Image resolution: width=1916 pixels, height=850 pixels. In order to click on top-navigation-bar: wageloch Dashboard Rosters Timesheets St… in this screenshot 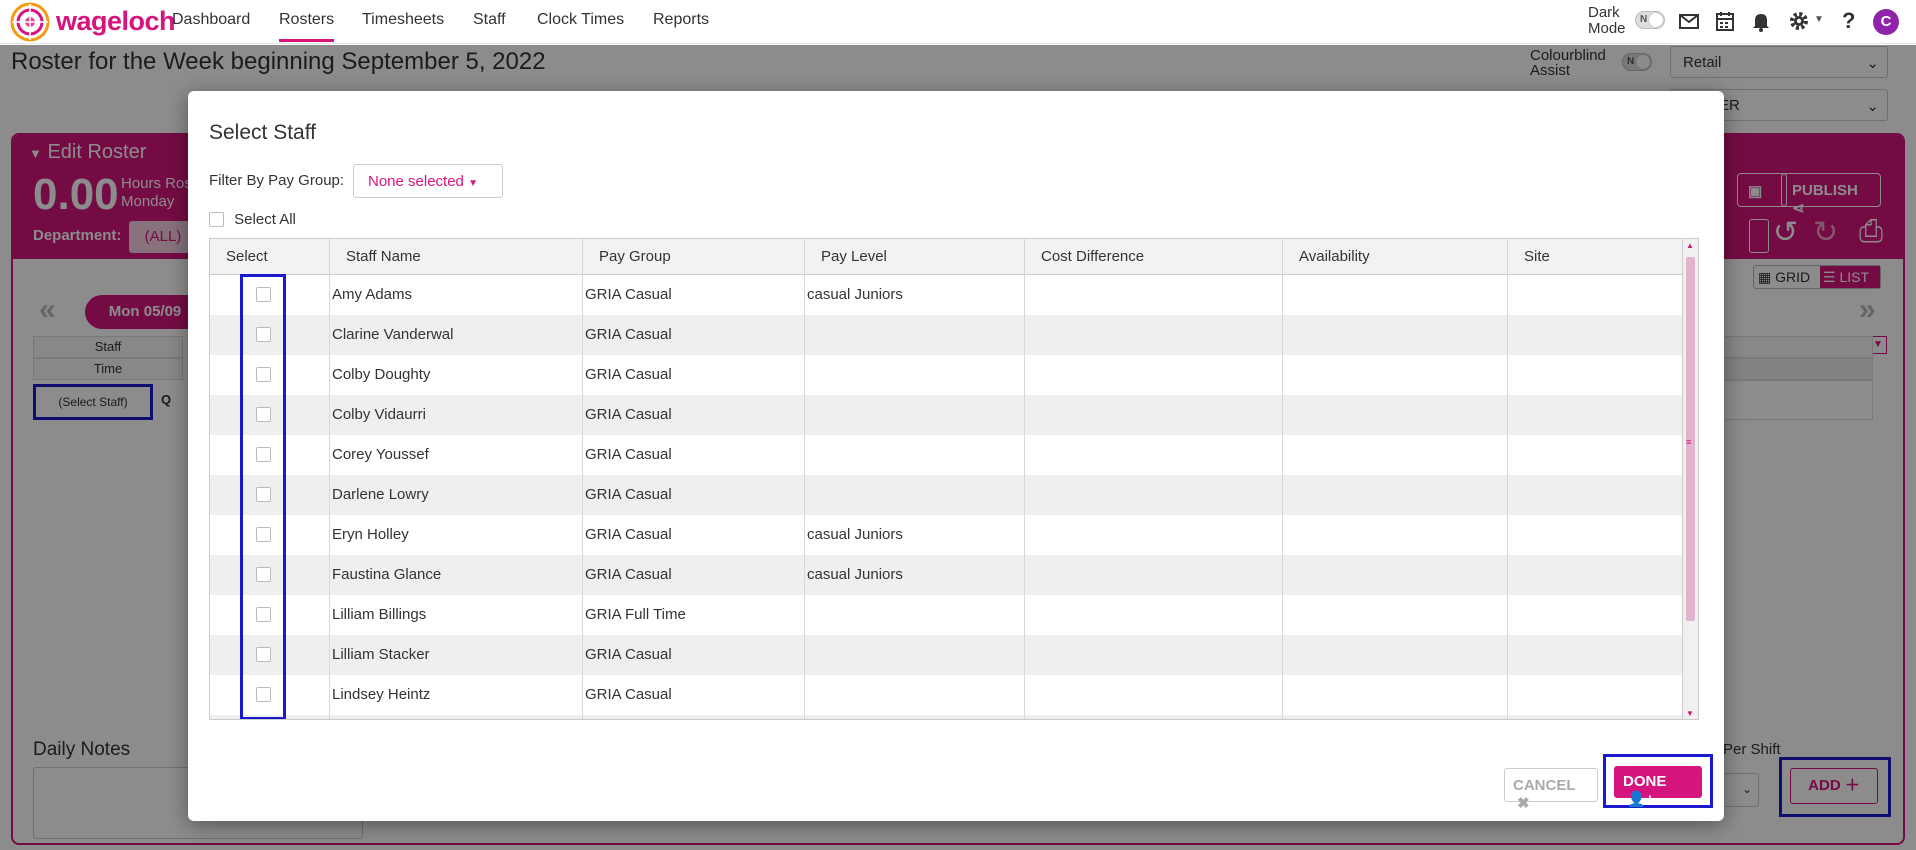, I will do `click(958, 22)`.